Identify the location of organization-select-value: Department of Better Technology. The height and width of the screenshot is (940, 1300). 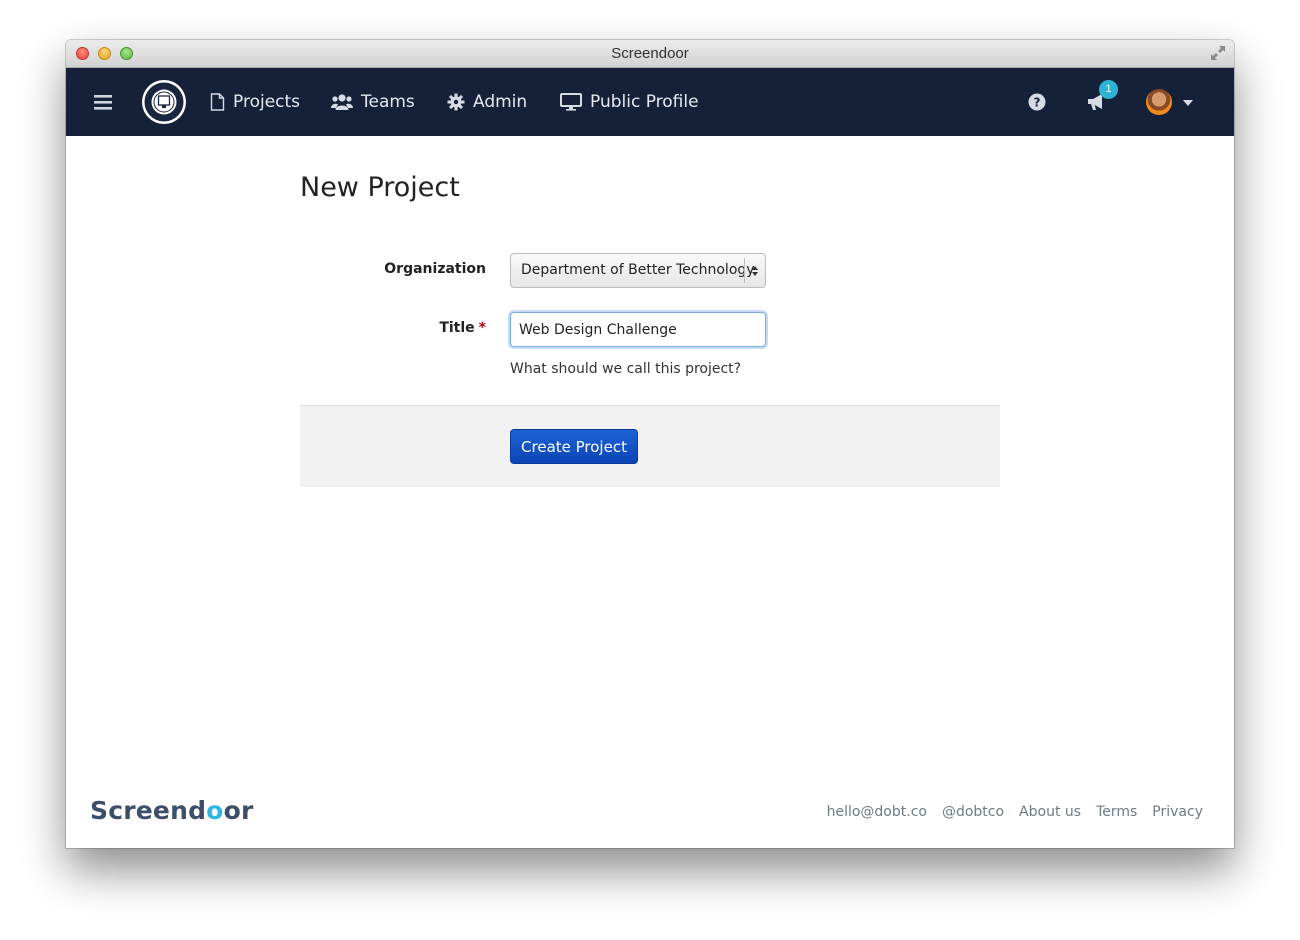
(638, 270).